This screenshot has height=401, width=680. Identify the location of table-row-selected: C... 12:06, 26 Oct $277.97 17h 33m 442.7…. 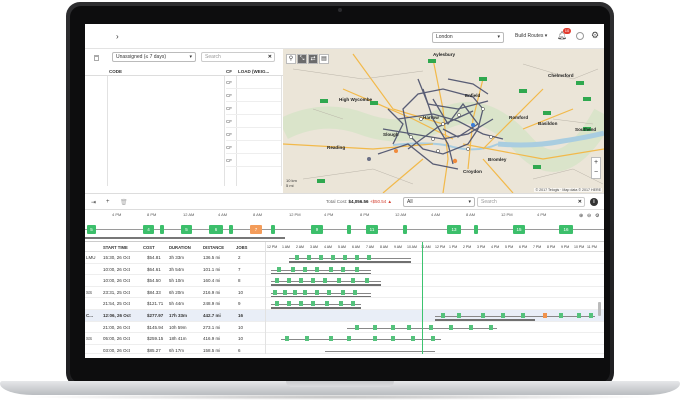
(344, 316).